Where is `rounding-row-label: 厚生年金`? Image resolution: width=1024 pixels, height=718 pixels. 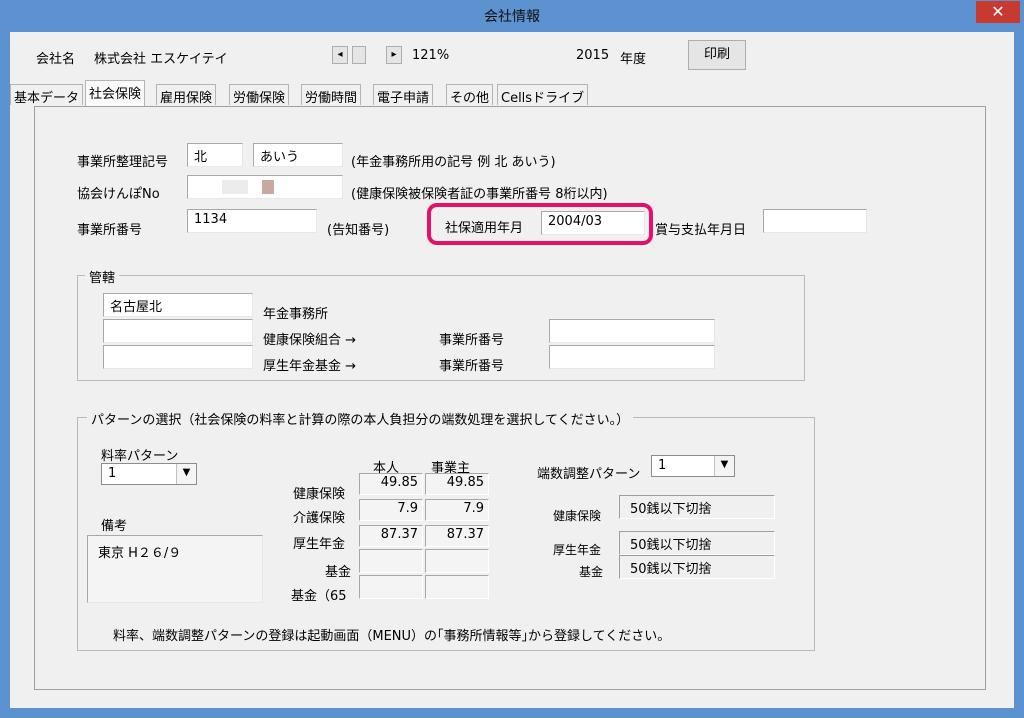 rounding-row-label: 厚生年金 is located at coordinates (577, 550).